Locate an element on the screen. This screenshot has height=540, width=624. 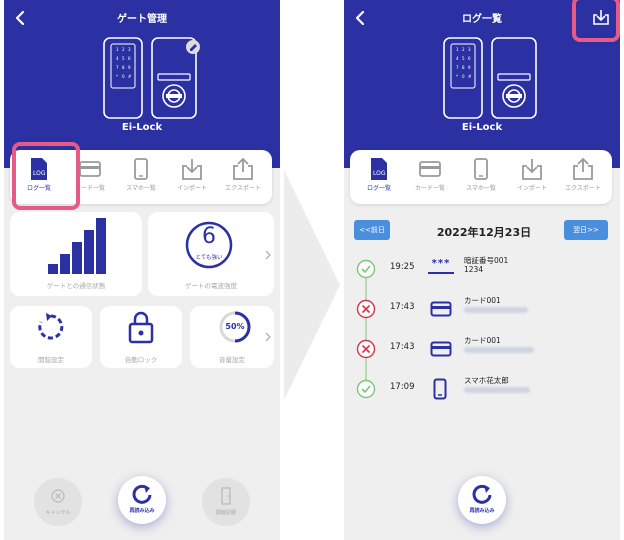
door-icon is located at coordinates (226, 496).